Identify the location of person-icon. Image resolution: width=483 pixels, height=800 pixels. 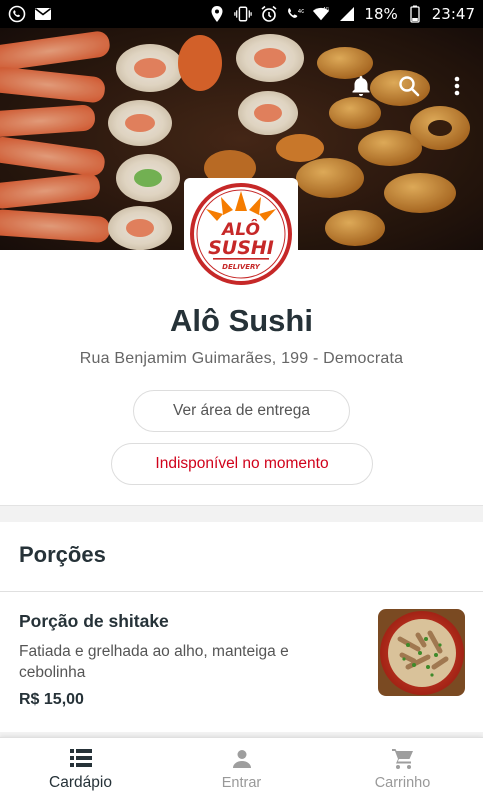
(242, 759).